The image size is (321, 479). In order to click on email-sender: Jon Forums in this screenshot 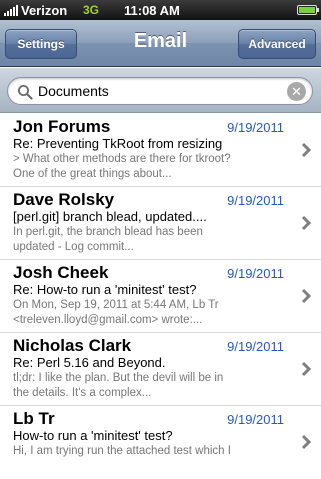, I will do `click(62, 126)`.